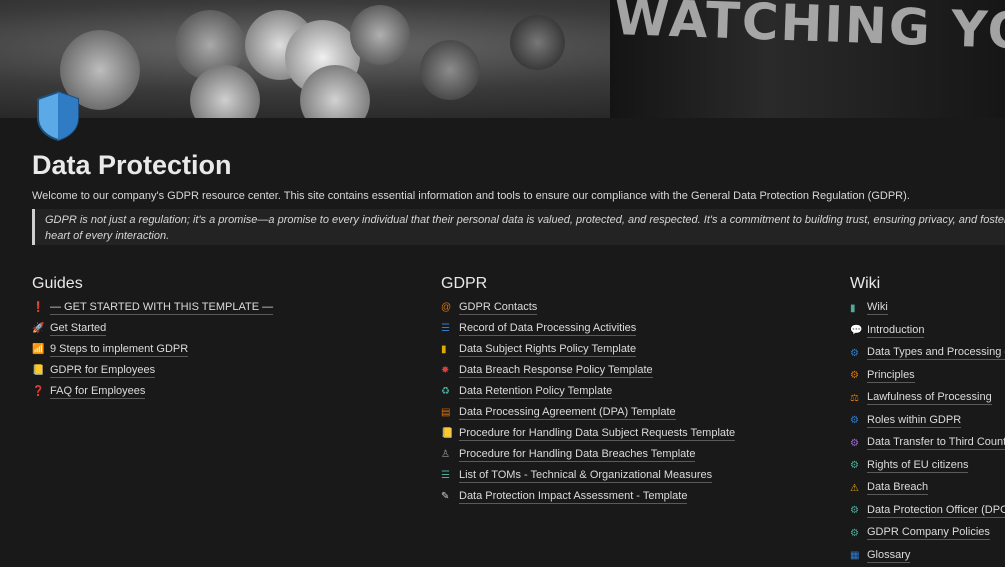 This screenshot has height=567, width=1005. I want to click on rocket-icon: 🚀, so click(41, 328).